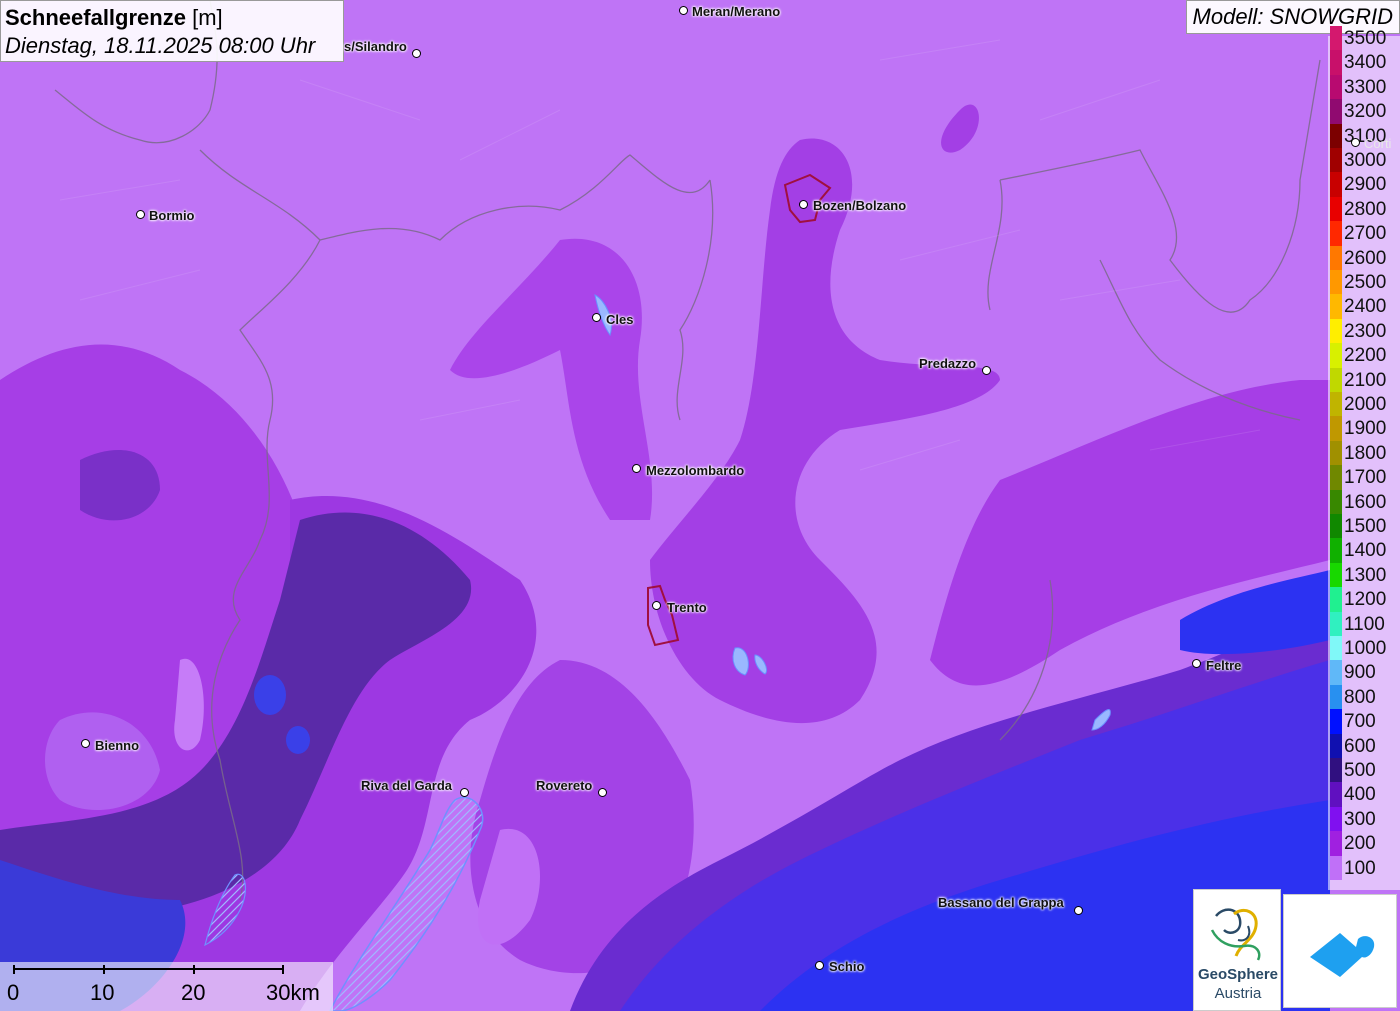 The height and width of the screenshot is (1011, 1400). I want to click on geosphere-logo: GeoSphere Austria, so click(1237, 950).